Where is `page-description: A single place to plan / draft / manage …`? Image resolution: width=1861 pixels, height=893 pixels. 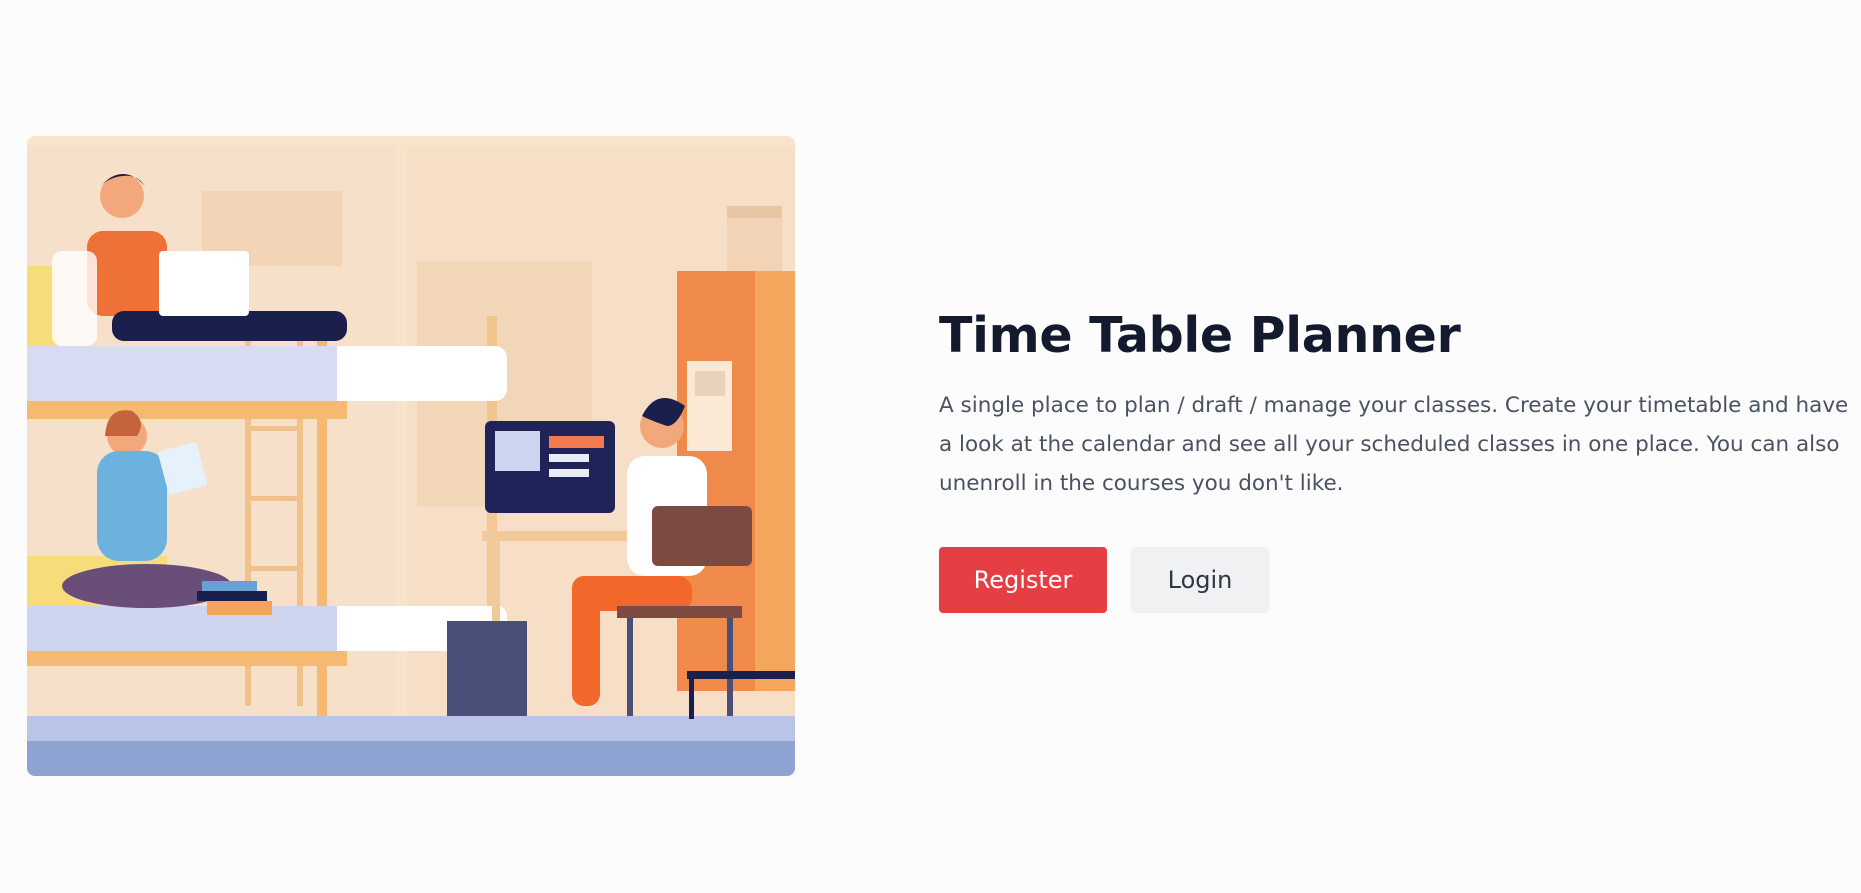 page-description: A single place to plan / draft / manage … is located at coordinates (1394, 444).